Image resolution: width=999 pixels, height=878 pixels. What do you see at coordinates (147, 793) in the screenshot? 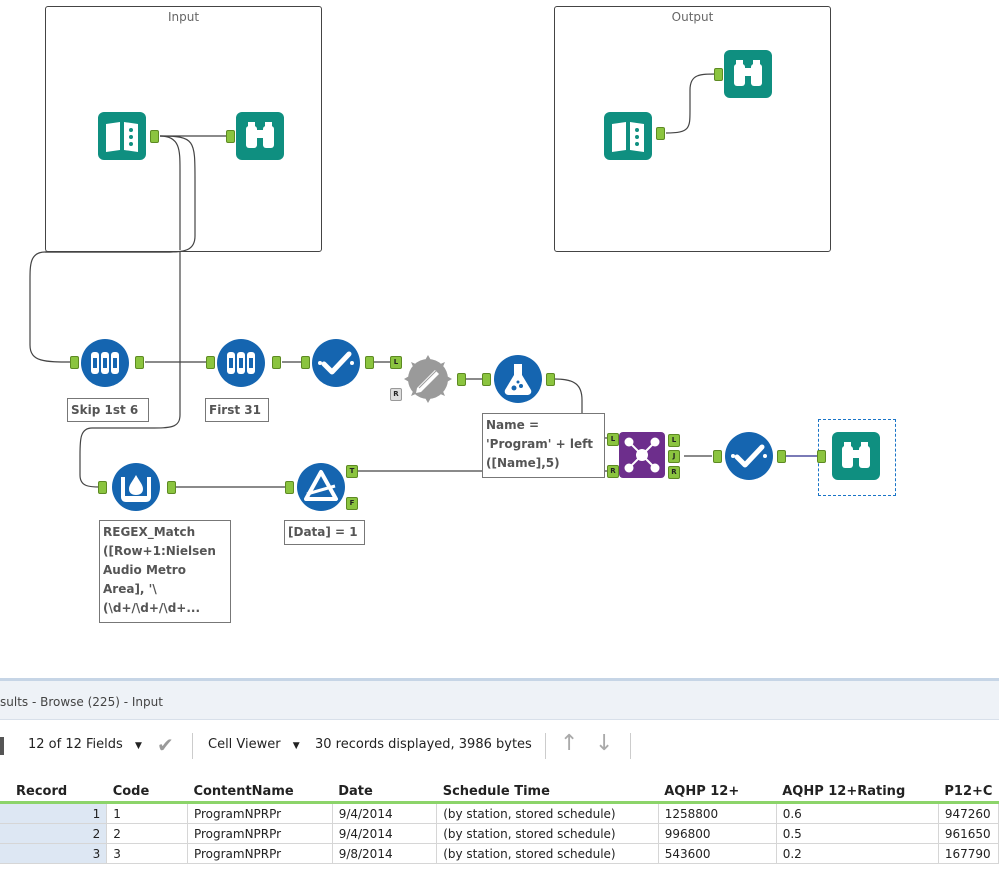
I see `column-header: Code` at bounding box center [147, 793].